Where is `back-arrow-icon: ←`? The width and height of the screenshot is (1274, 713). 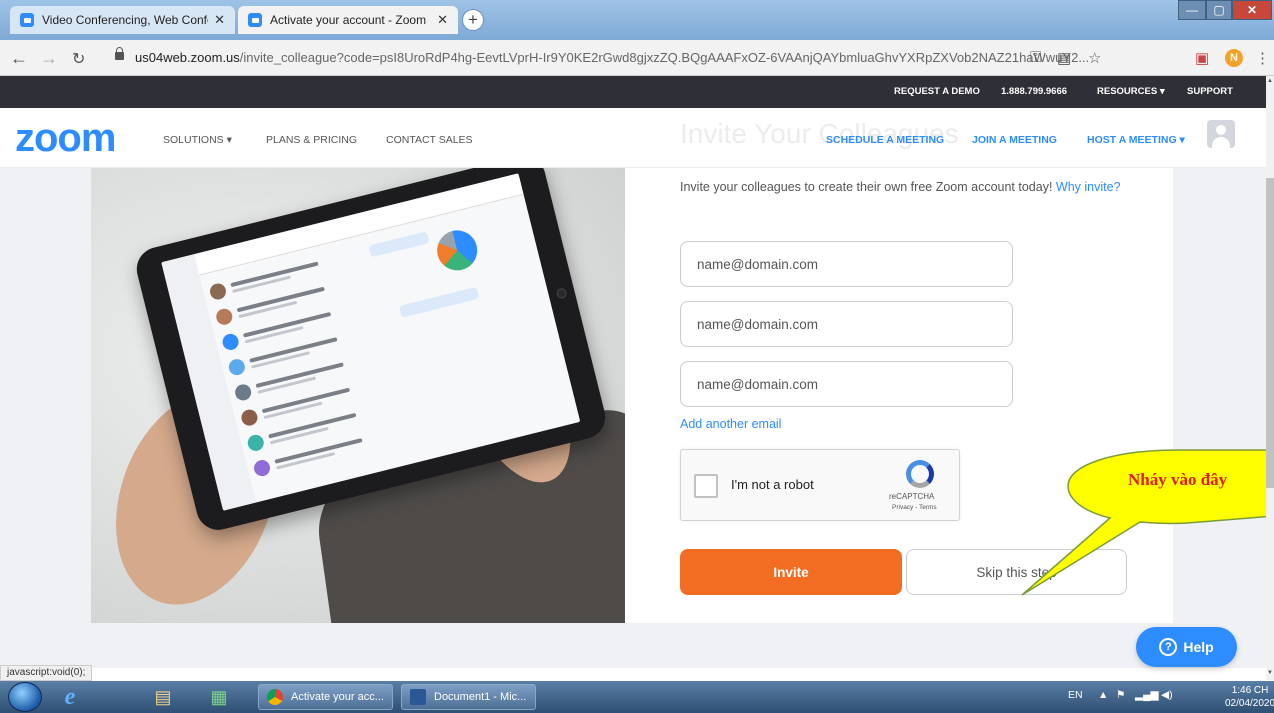 back-arrow-icon: ← is located at coordinates (19, 58).